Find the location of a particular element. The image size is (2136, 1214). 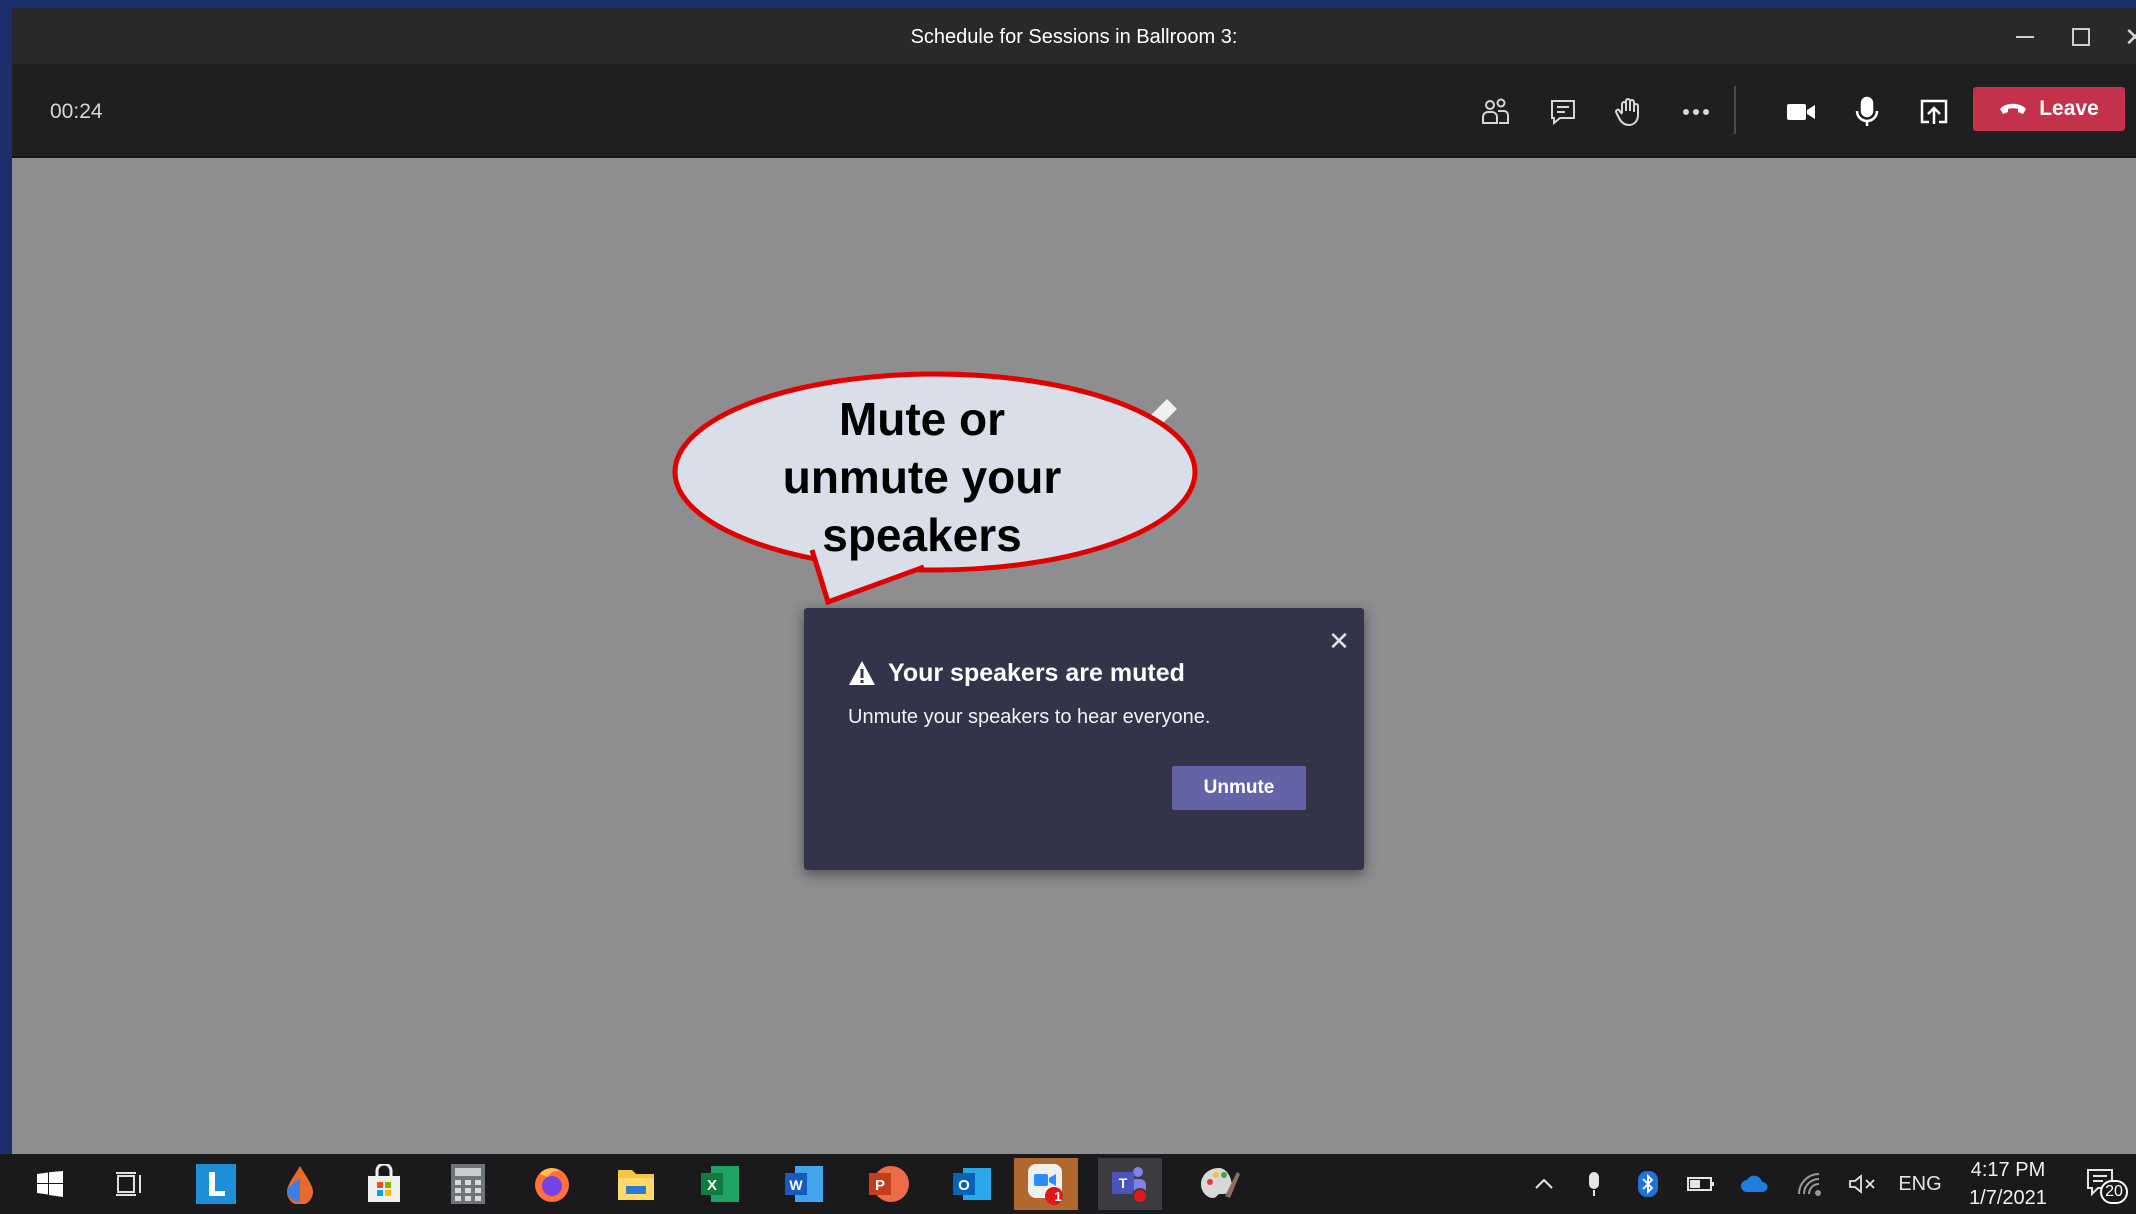

outlook-button: O is located at coordinates (972, 1184).